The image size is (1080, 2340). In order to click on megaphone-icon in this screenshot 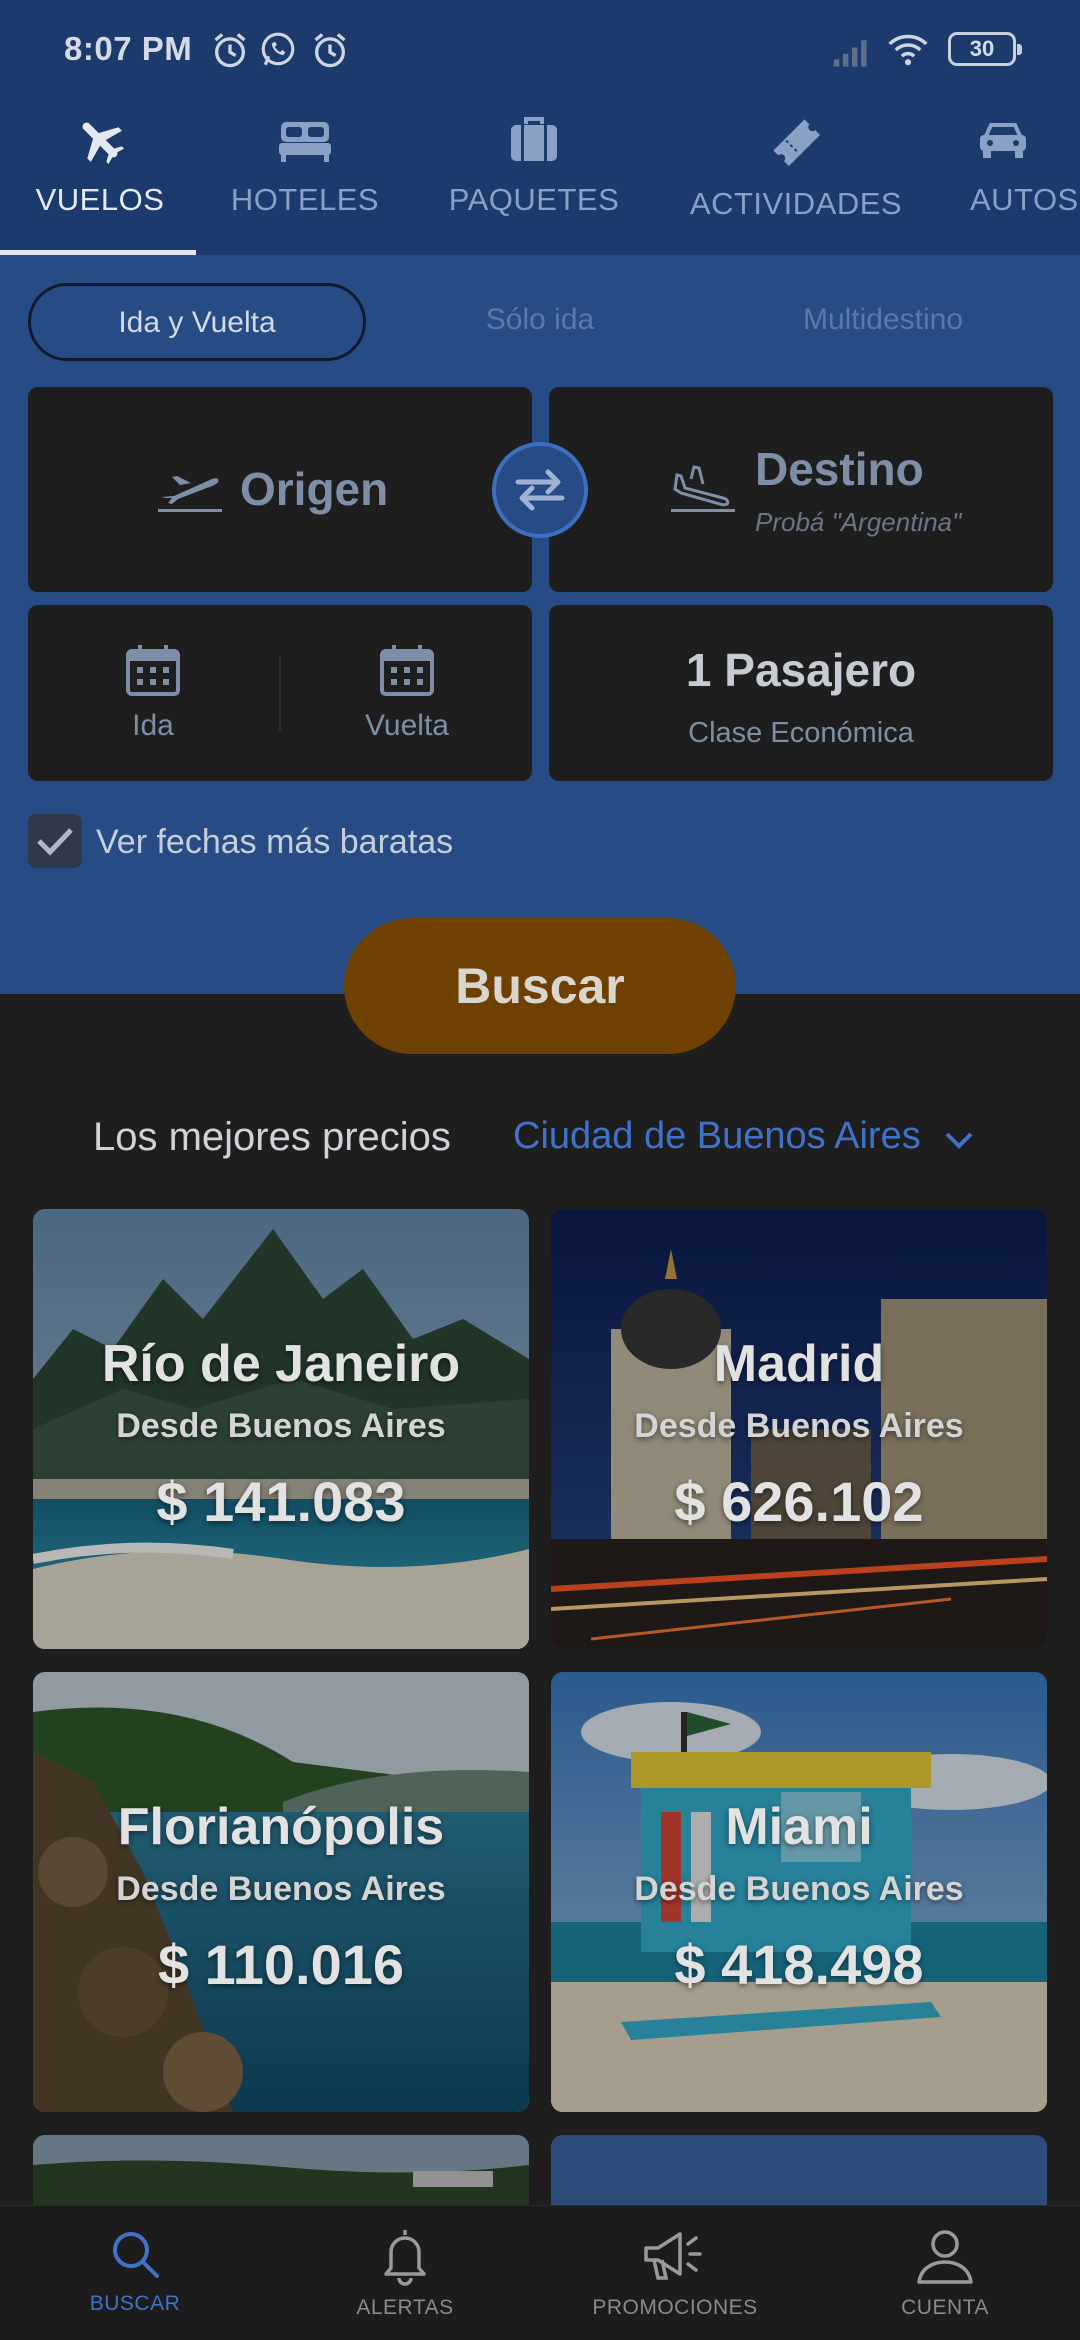, I will do `click(673, 2256)`.